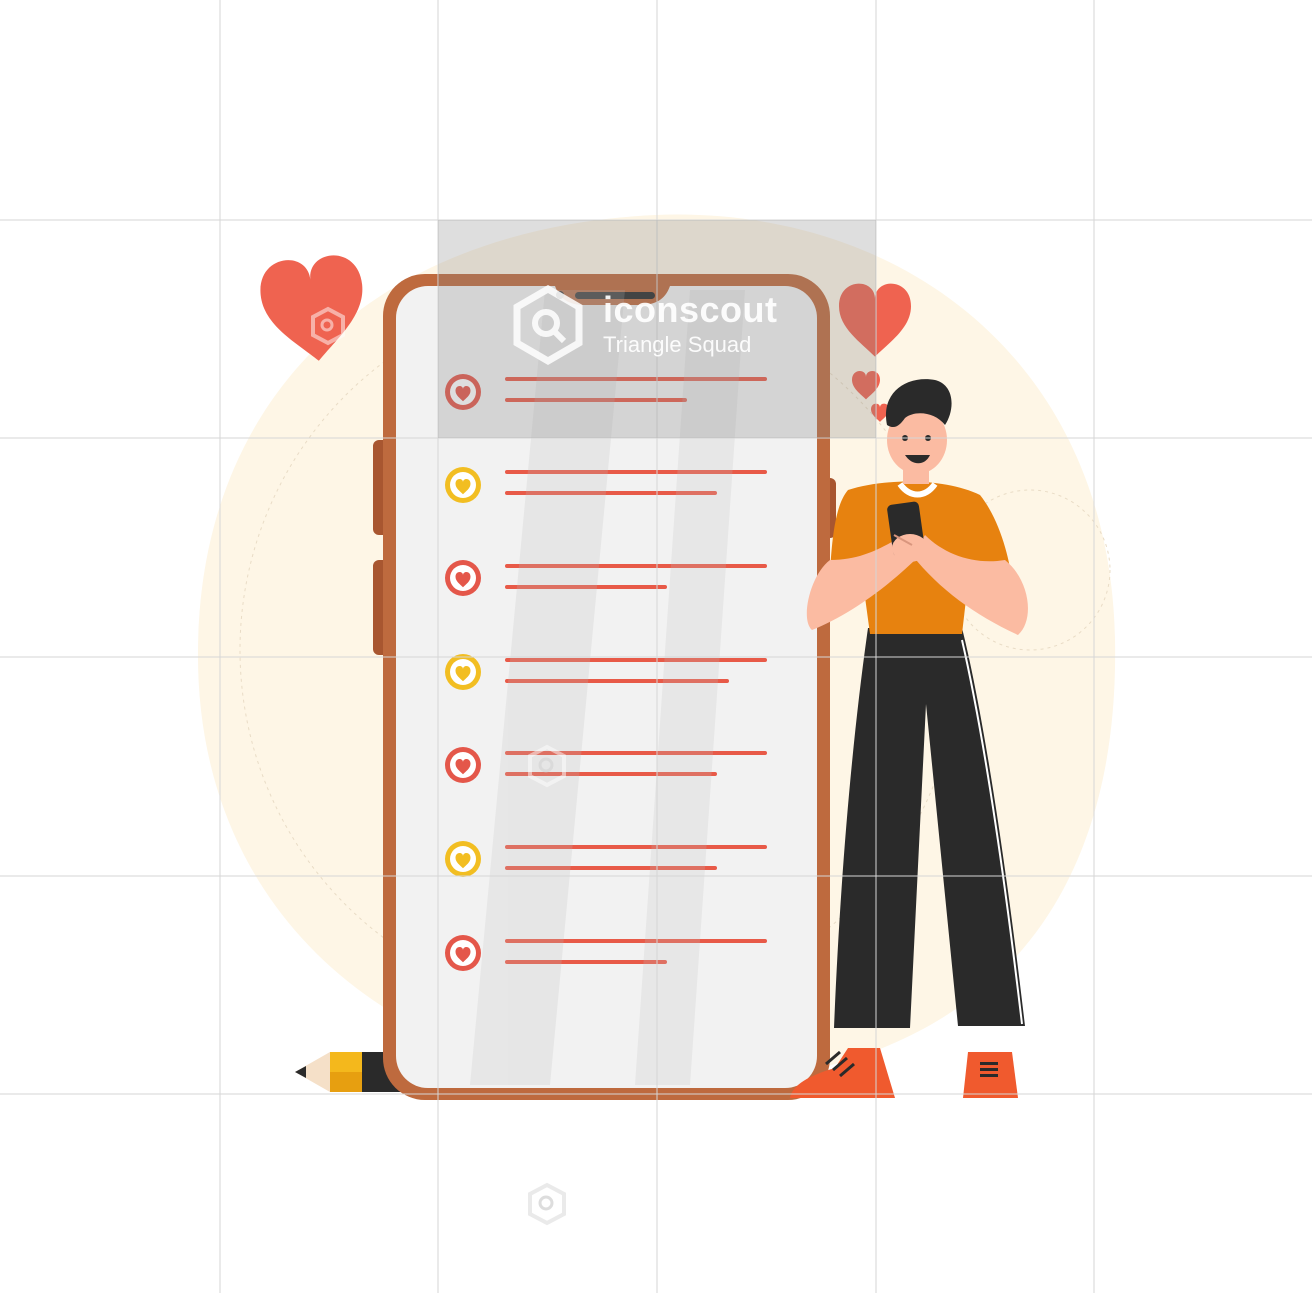  I want to click on right-shoe, so click(990, 1075).